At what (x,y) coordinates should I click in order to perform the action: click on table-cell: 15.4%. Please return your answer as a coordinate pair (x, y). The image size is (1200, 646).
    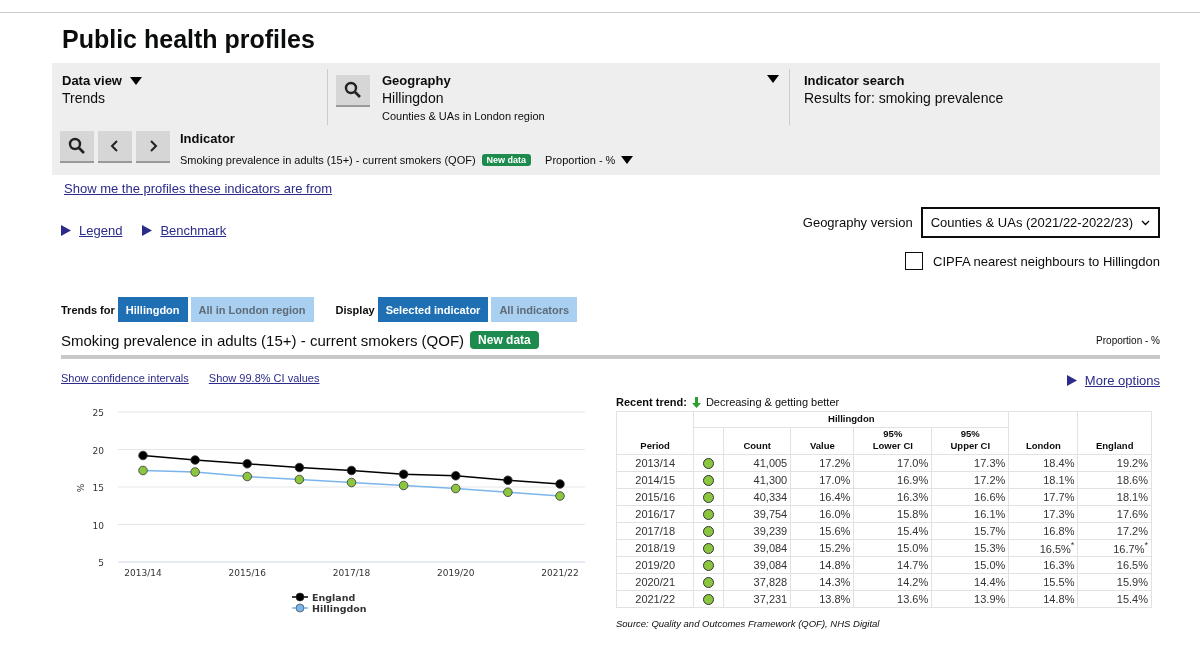
    Looking at the image, I should click on (892, 531).